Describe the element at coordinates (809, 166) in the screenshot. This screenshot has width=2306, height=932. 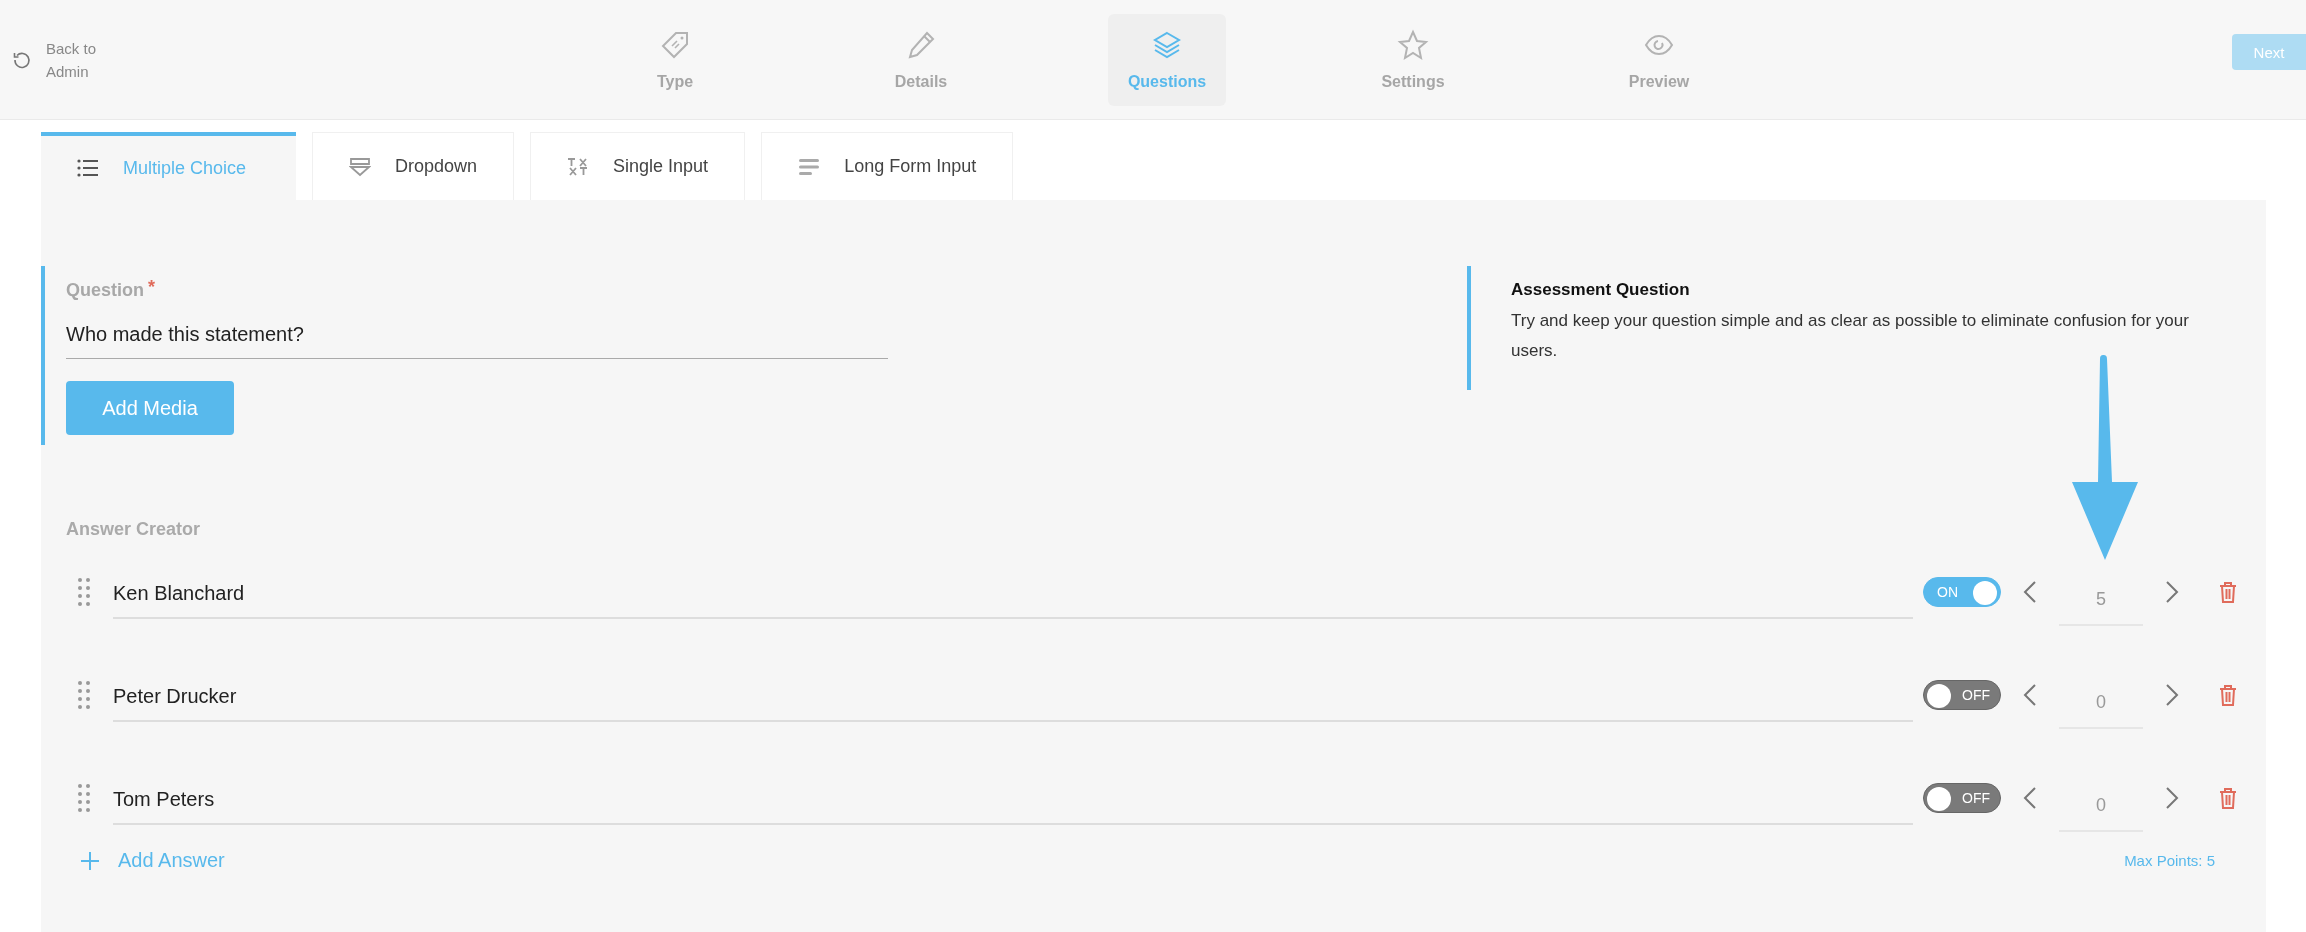
I see `lines-icon` at that location.